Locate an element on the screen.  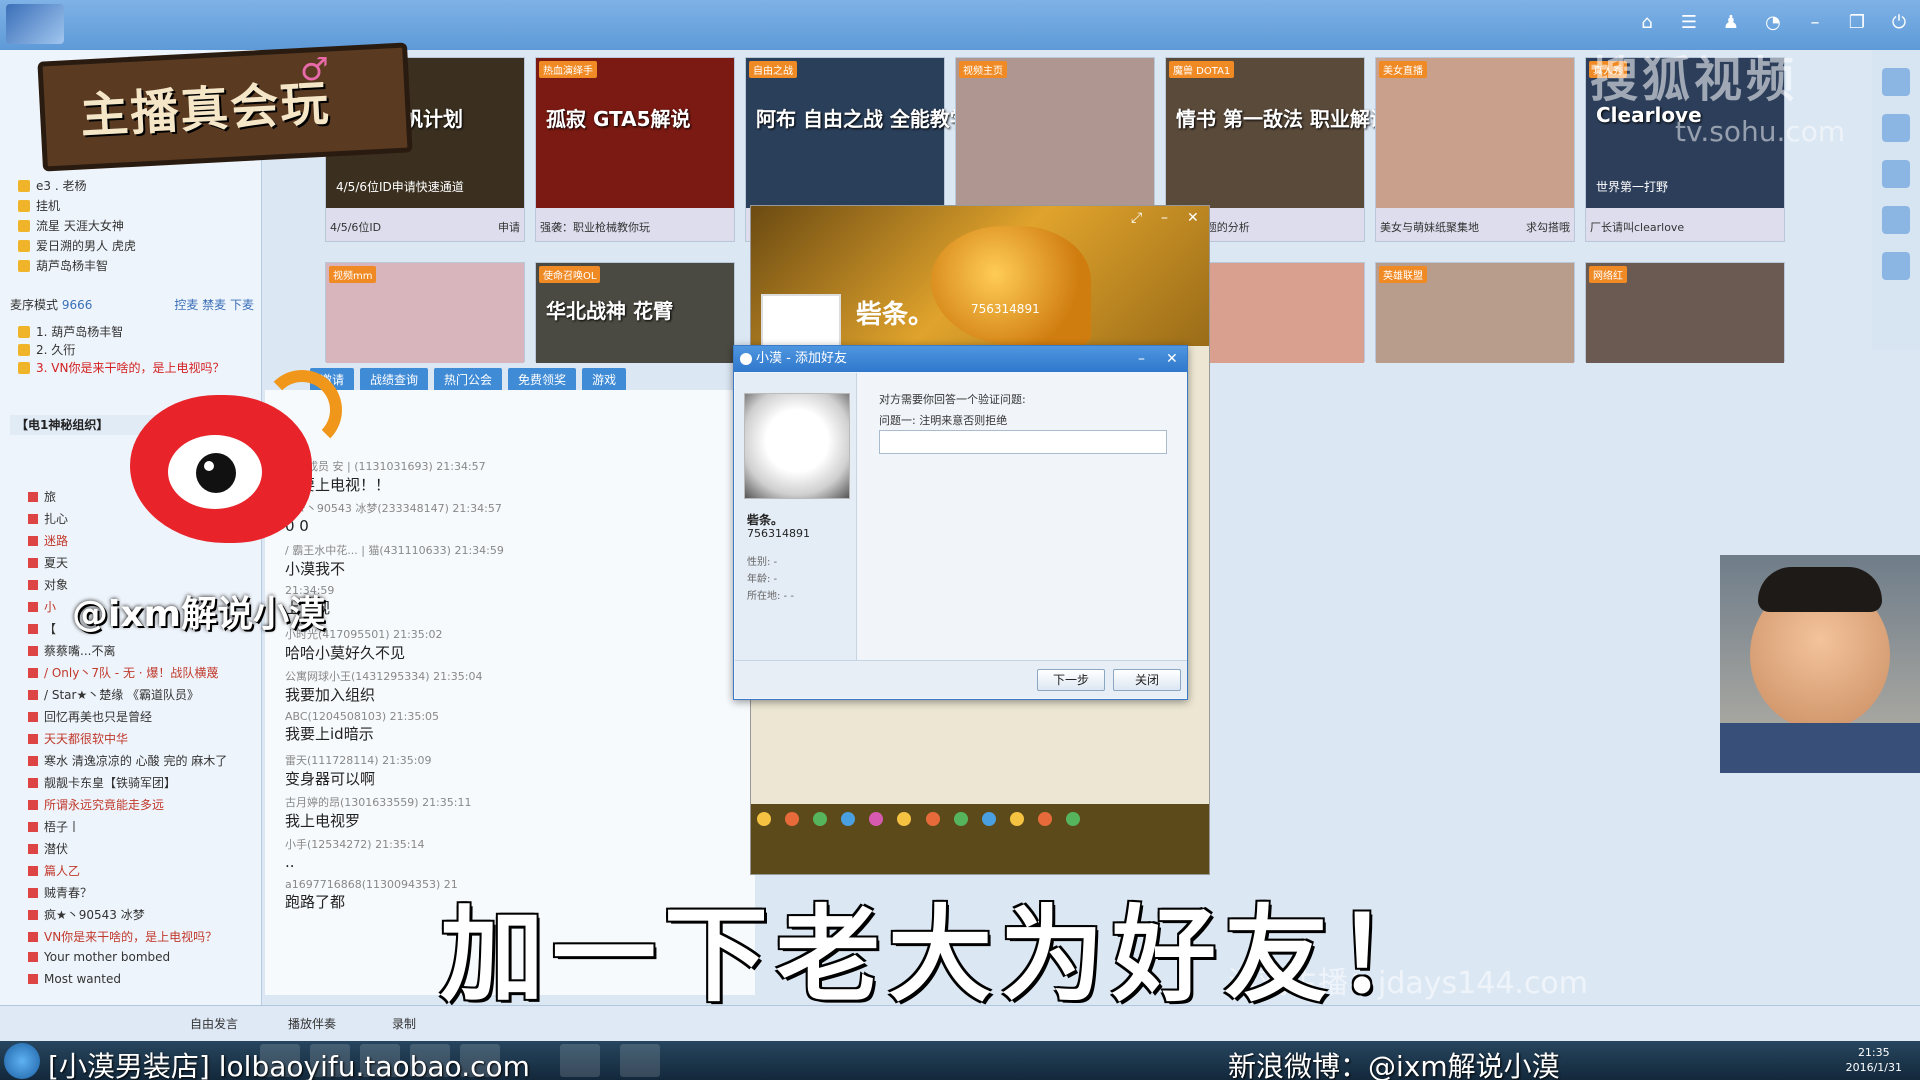
message-icon is located at coordinates (1896, 82).